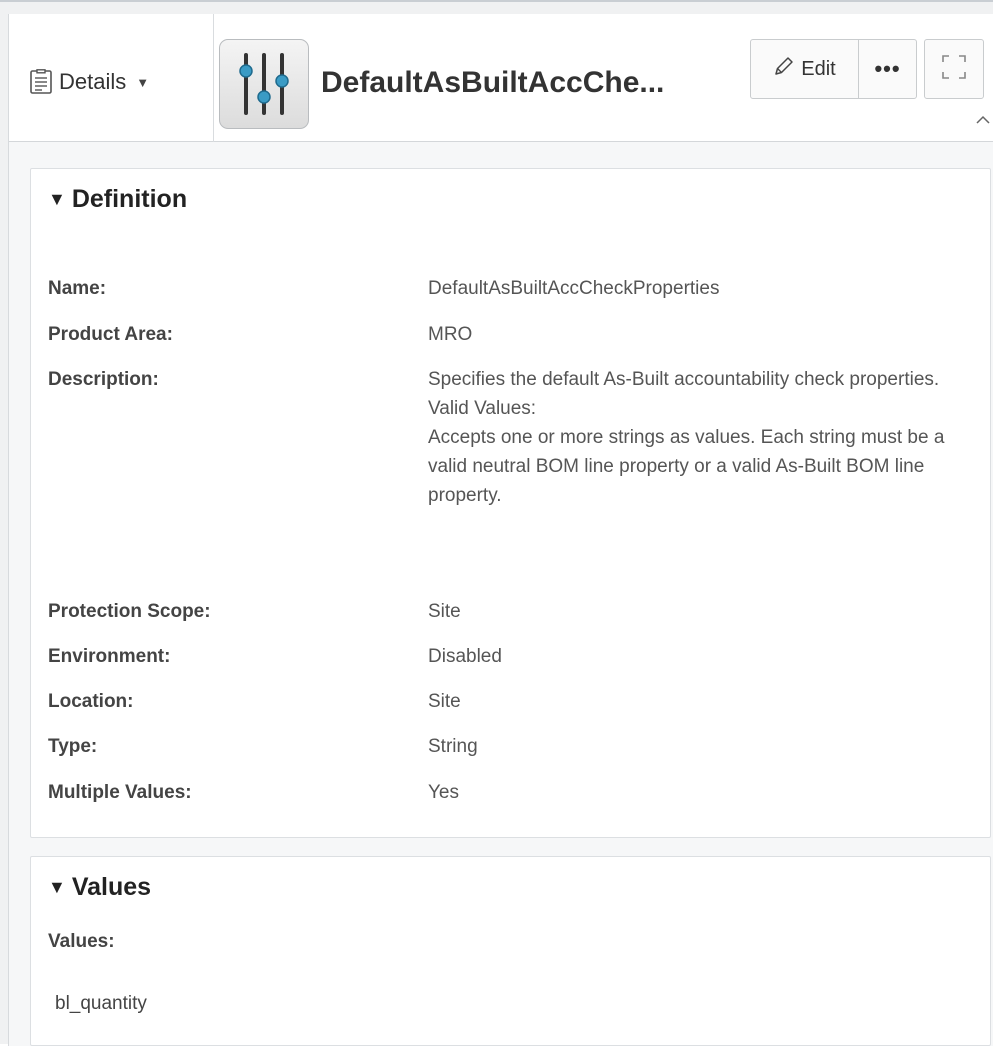 This screenshot has width=993, height=1046. Describe the element at coordinates (443, 792) in the screenshot. I see `multiple-values-value: Yes` at that location.